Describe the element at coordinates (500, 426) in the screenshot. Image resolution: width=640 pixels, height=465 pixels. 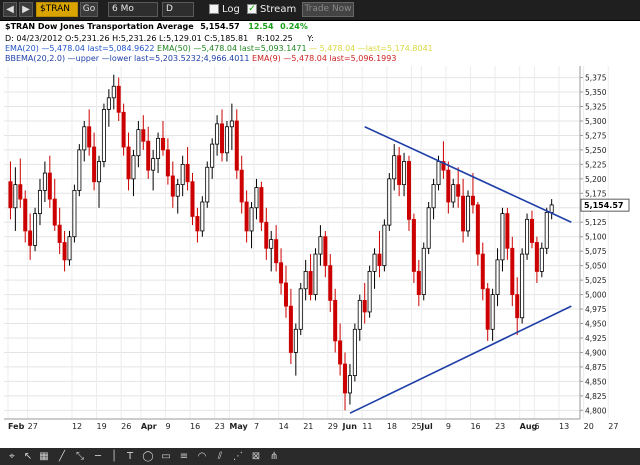
I see `x-tick-label: 23` at that location.